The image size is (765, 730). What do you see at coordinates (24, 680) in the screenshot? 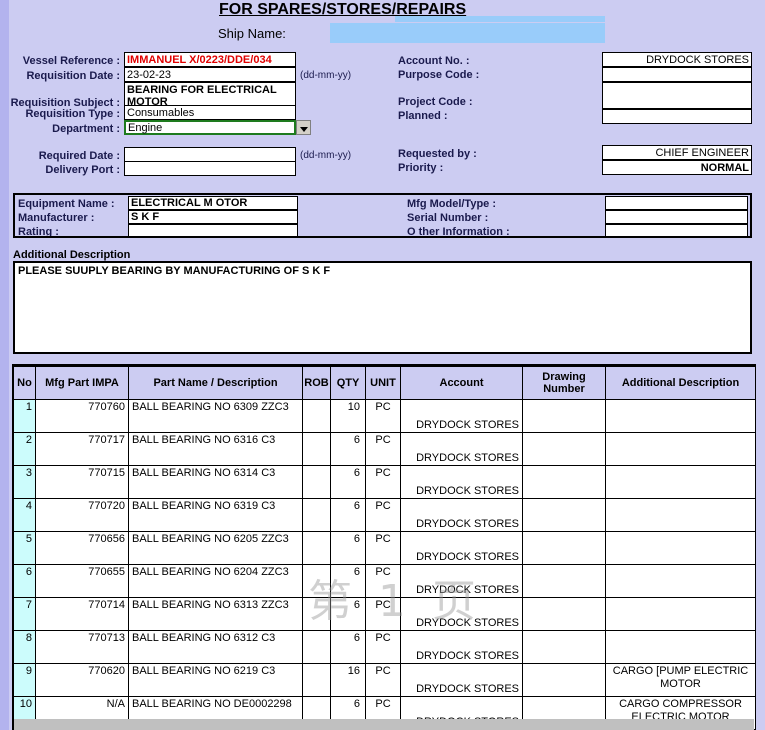
I see `cell-no: 9` at bounding box center [24, 680].